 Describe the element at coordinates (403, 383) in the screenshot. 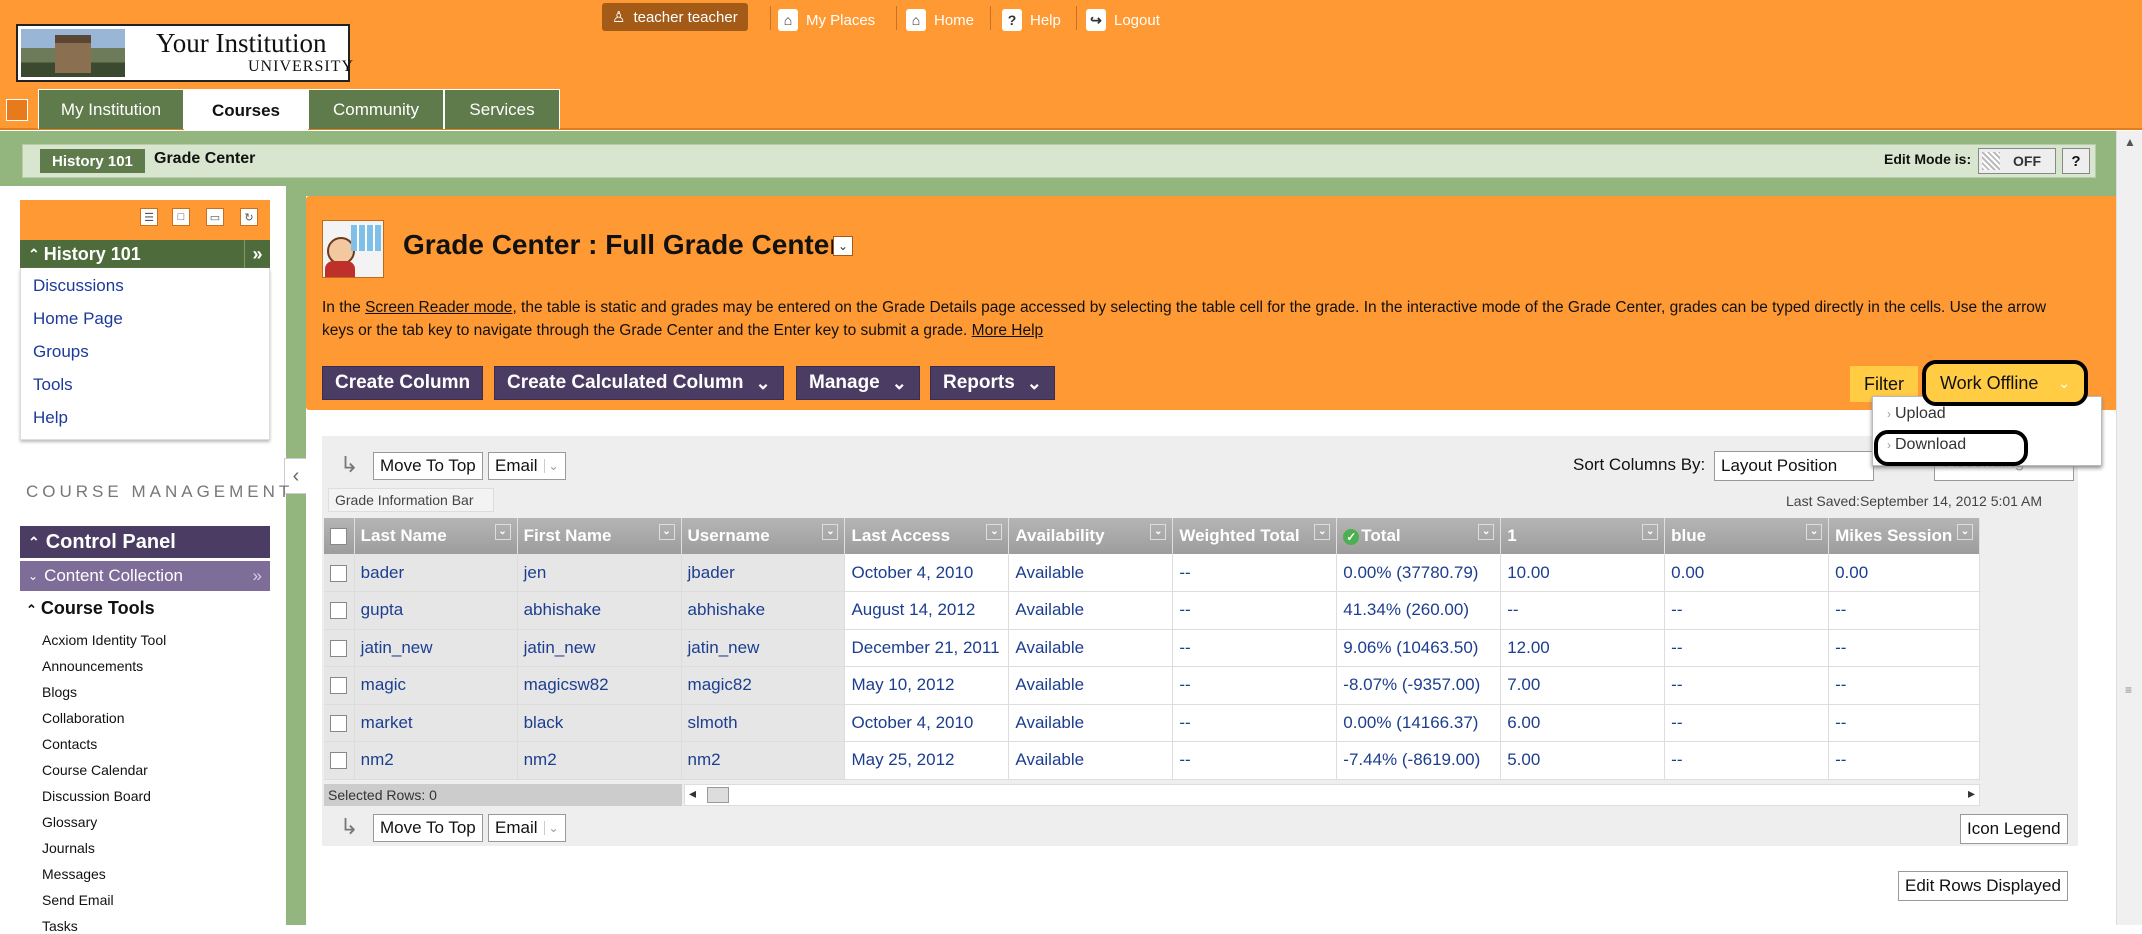

I see `create-column-button: Create Column` at that location.